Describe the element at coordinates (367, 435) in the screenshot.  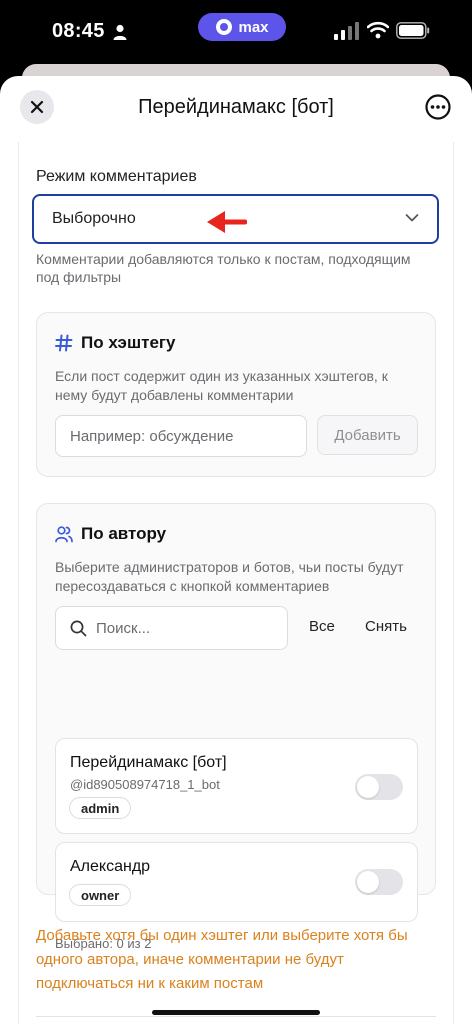
I see `add-hashtag-button: Добавить` at that location.